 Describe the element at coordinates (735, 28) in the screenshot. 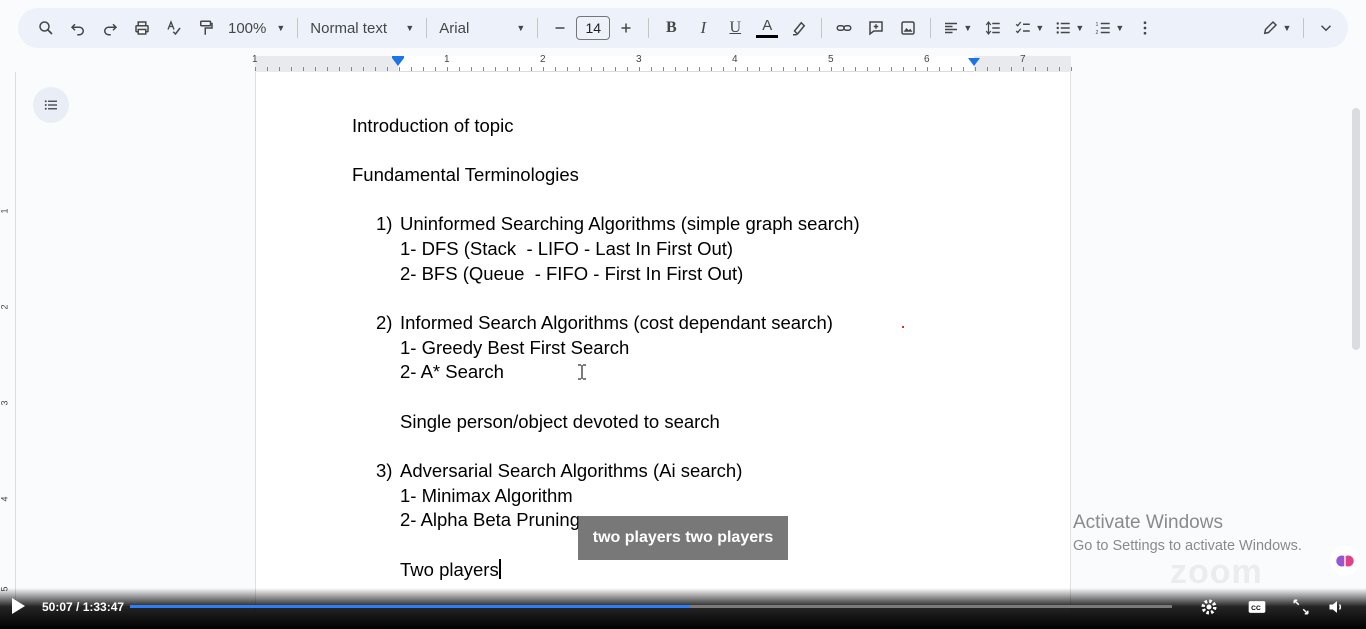

I see `underline-button: U` at that location.